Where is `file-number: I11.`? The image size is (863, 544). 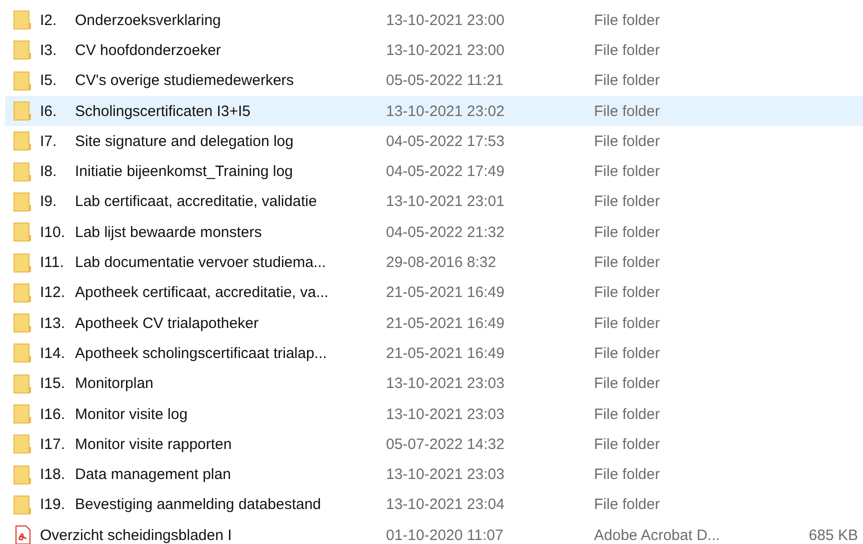
file-number: I11. is located at coordinates (52, 263).